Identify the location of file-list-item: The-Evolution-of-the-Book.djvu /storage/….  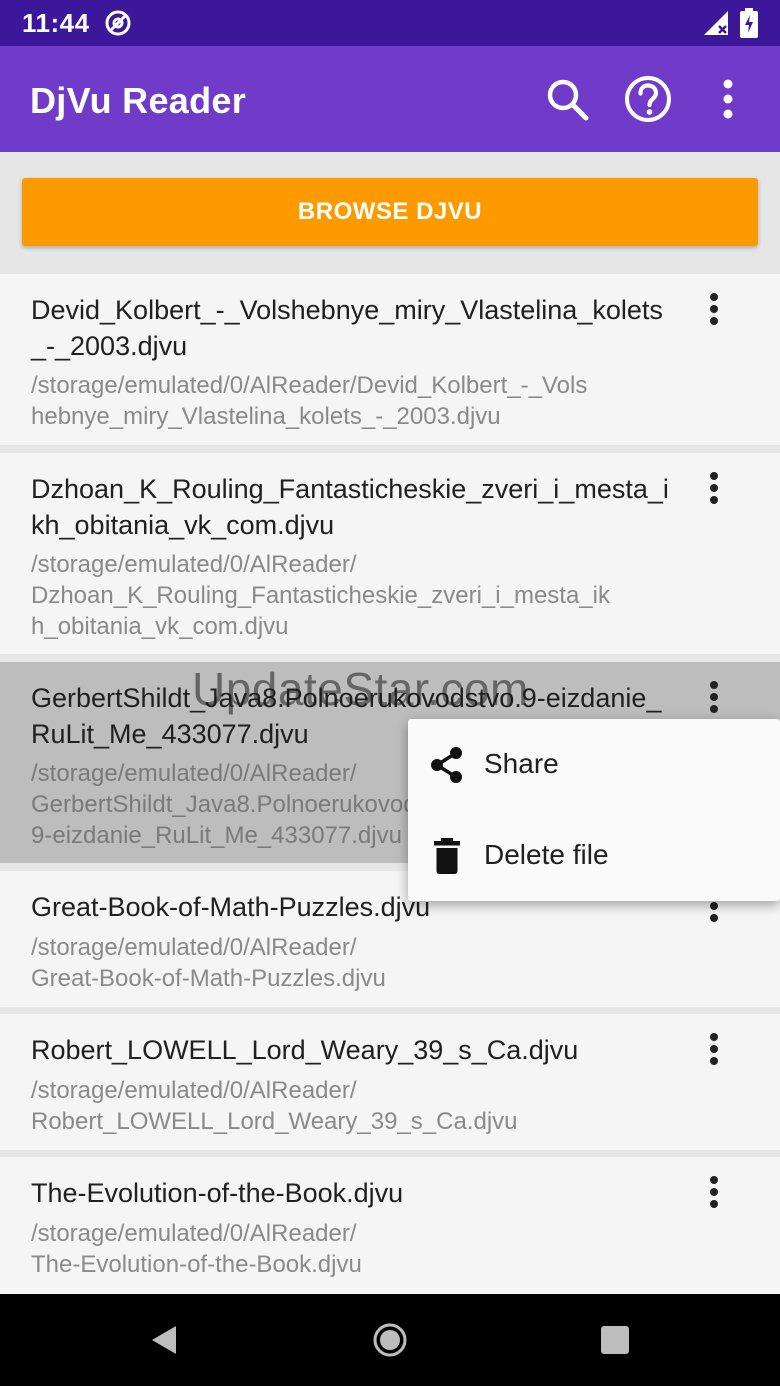
(390, 1225).